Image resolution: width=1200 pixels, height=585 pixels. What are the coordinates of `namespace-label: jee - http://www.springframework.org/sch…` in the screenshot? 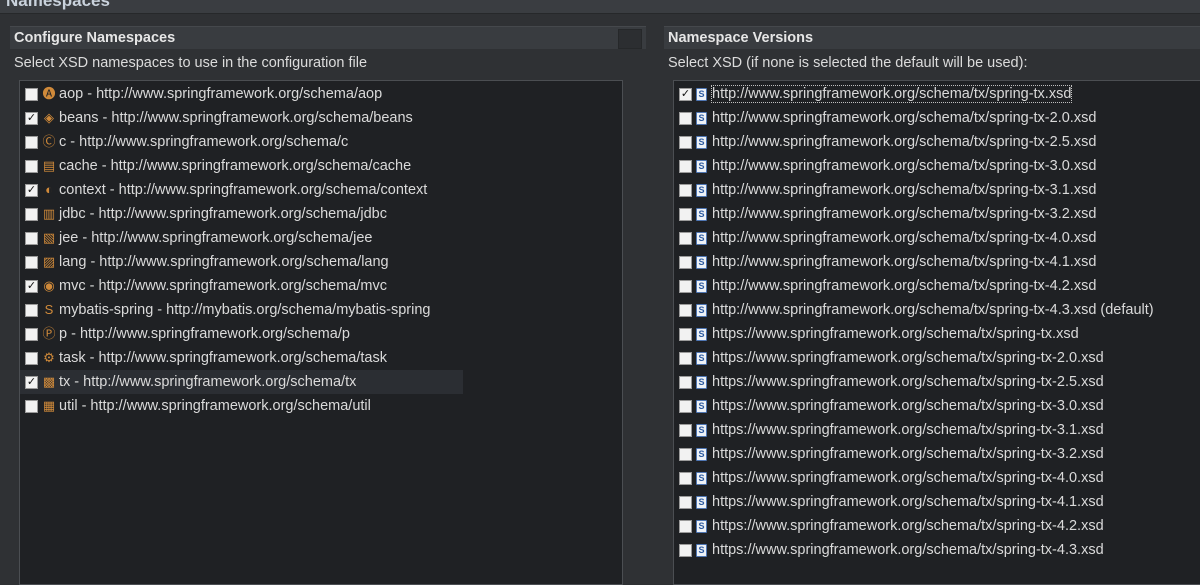 It's located at (216, 238).